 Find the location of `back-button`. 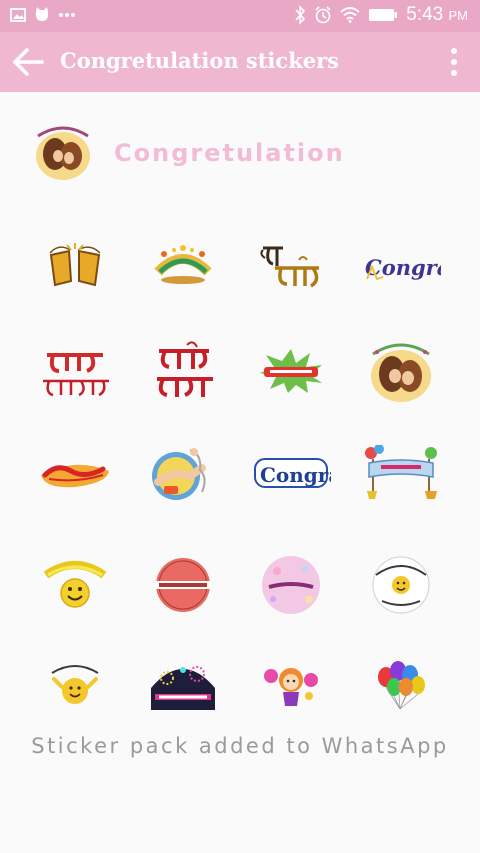

back-button is located at coordinates (28, 62).